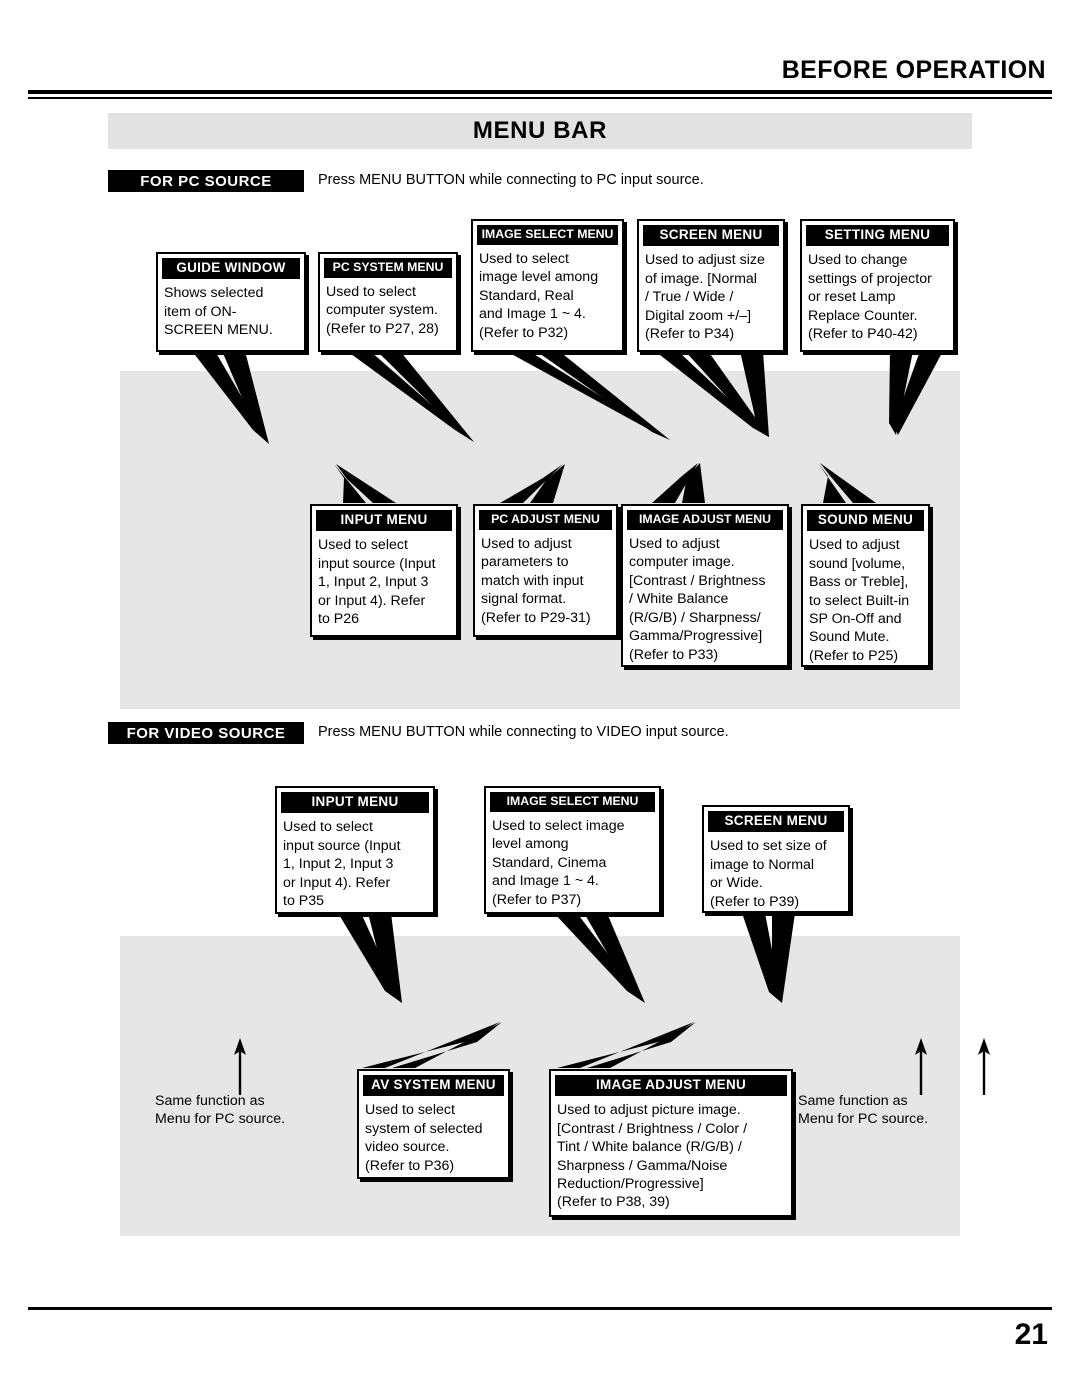  What do you see at coordinates (220, 1110) in the screenshot?
I see `note-same-function-left: Same function as Menu for PC source.` at bounding box center [220, 1110].